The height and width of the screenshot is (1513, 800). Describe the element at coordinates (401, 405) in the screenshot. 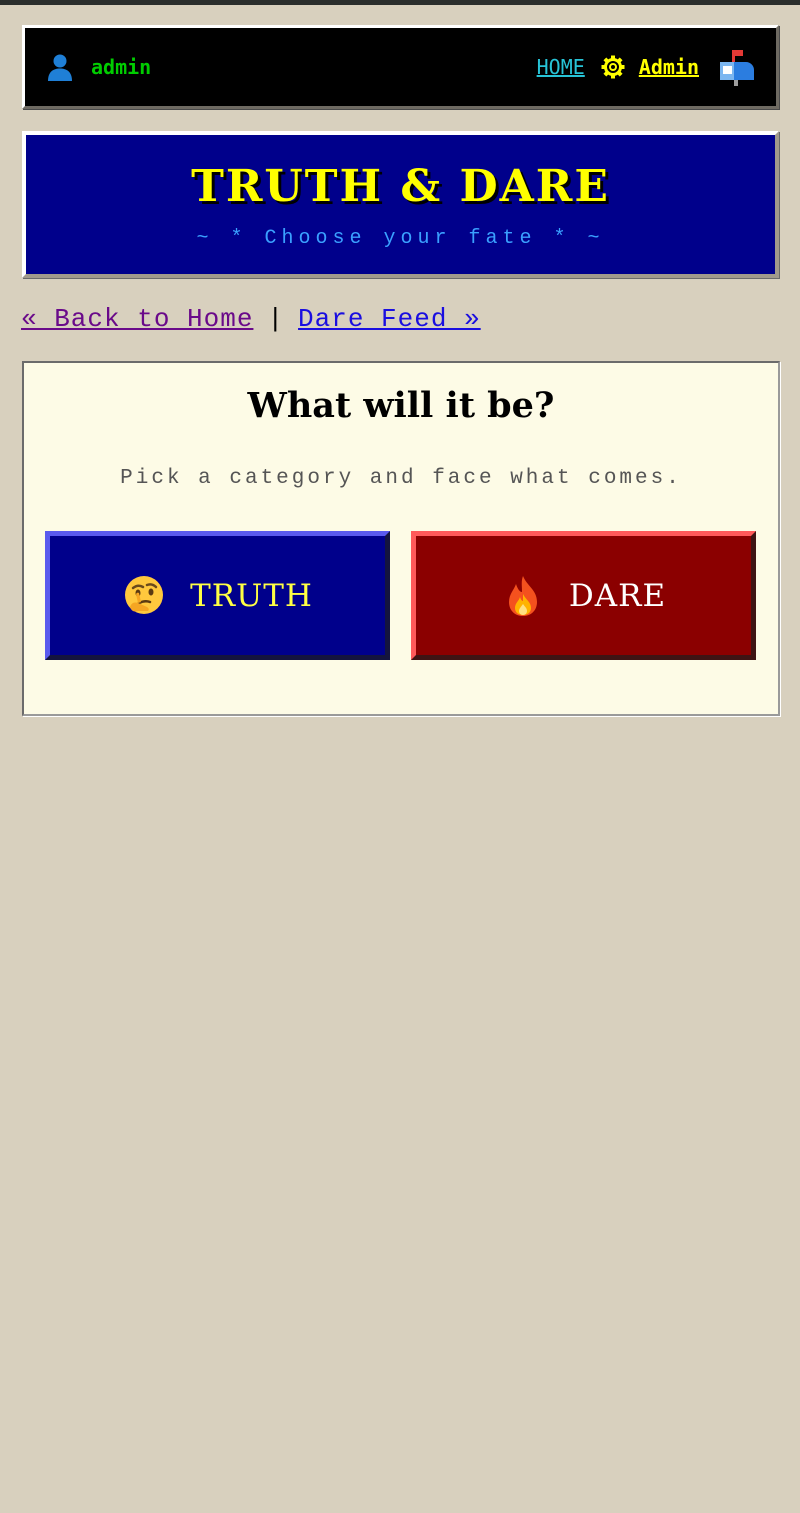

I see `panel-title: What will it be?` at that location.